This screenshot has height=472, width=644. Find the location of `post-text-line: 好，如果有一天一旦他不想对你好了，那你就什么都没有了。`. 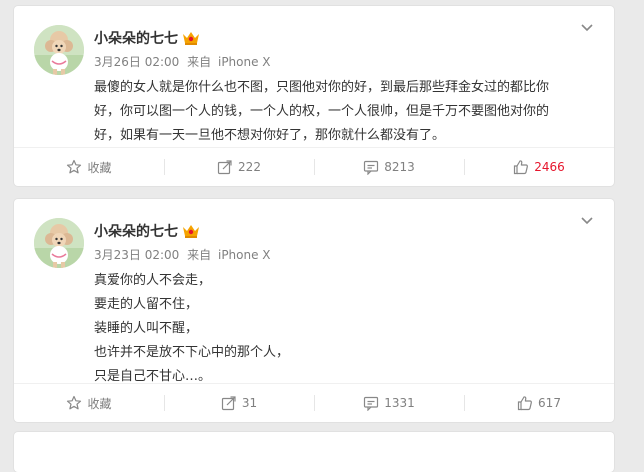

post-text-line: 好，如果有一天一旦他不想对你好了，那你就什么都没有了。 is located at coordinates (270, 135).